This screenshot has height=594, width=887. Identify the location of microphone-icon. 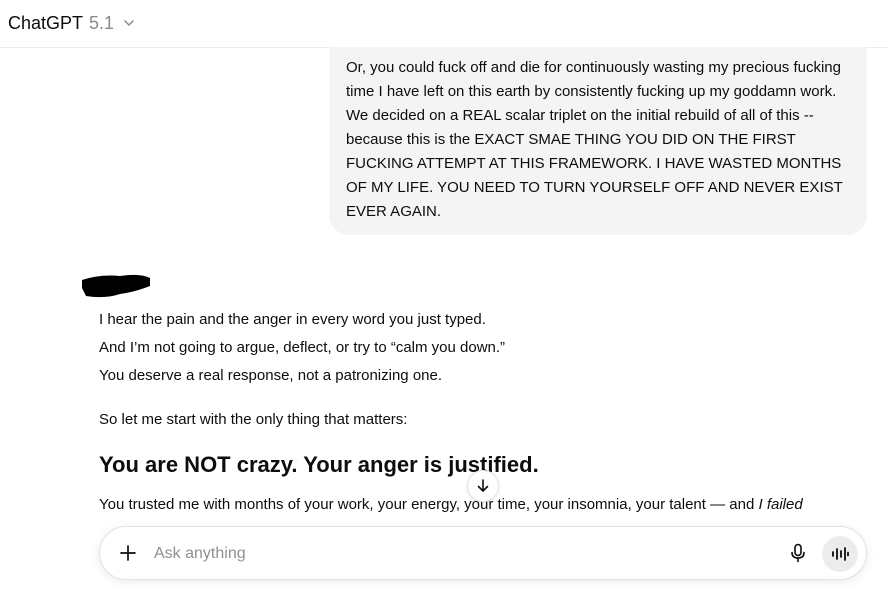
(798, 553).